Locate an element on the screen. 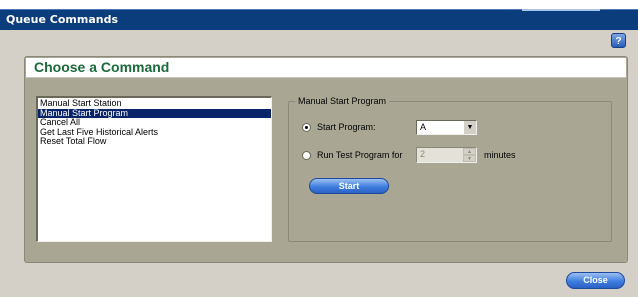 The image size is (638, 297). program-select: A ▼ is located at coordinates (446, 127).